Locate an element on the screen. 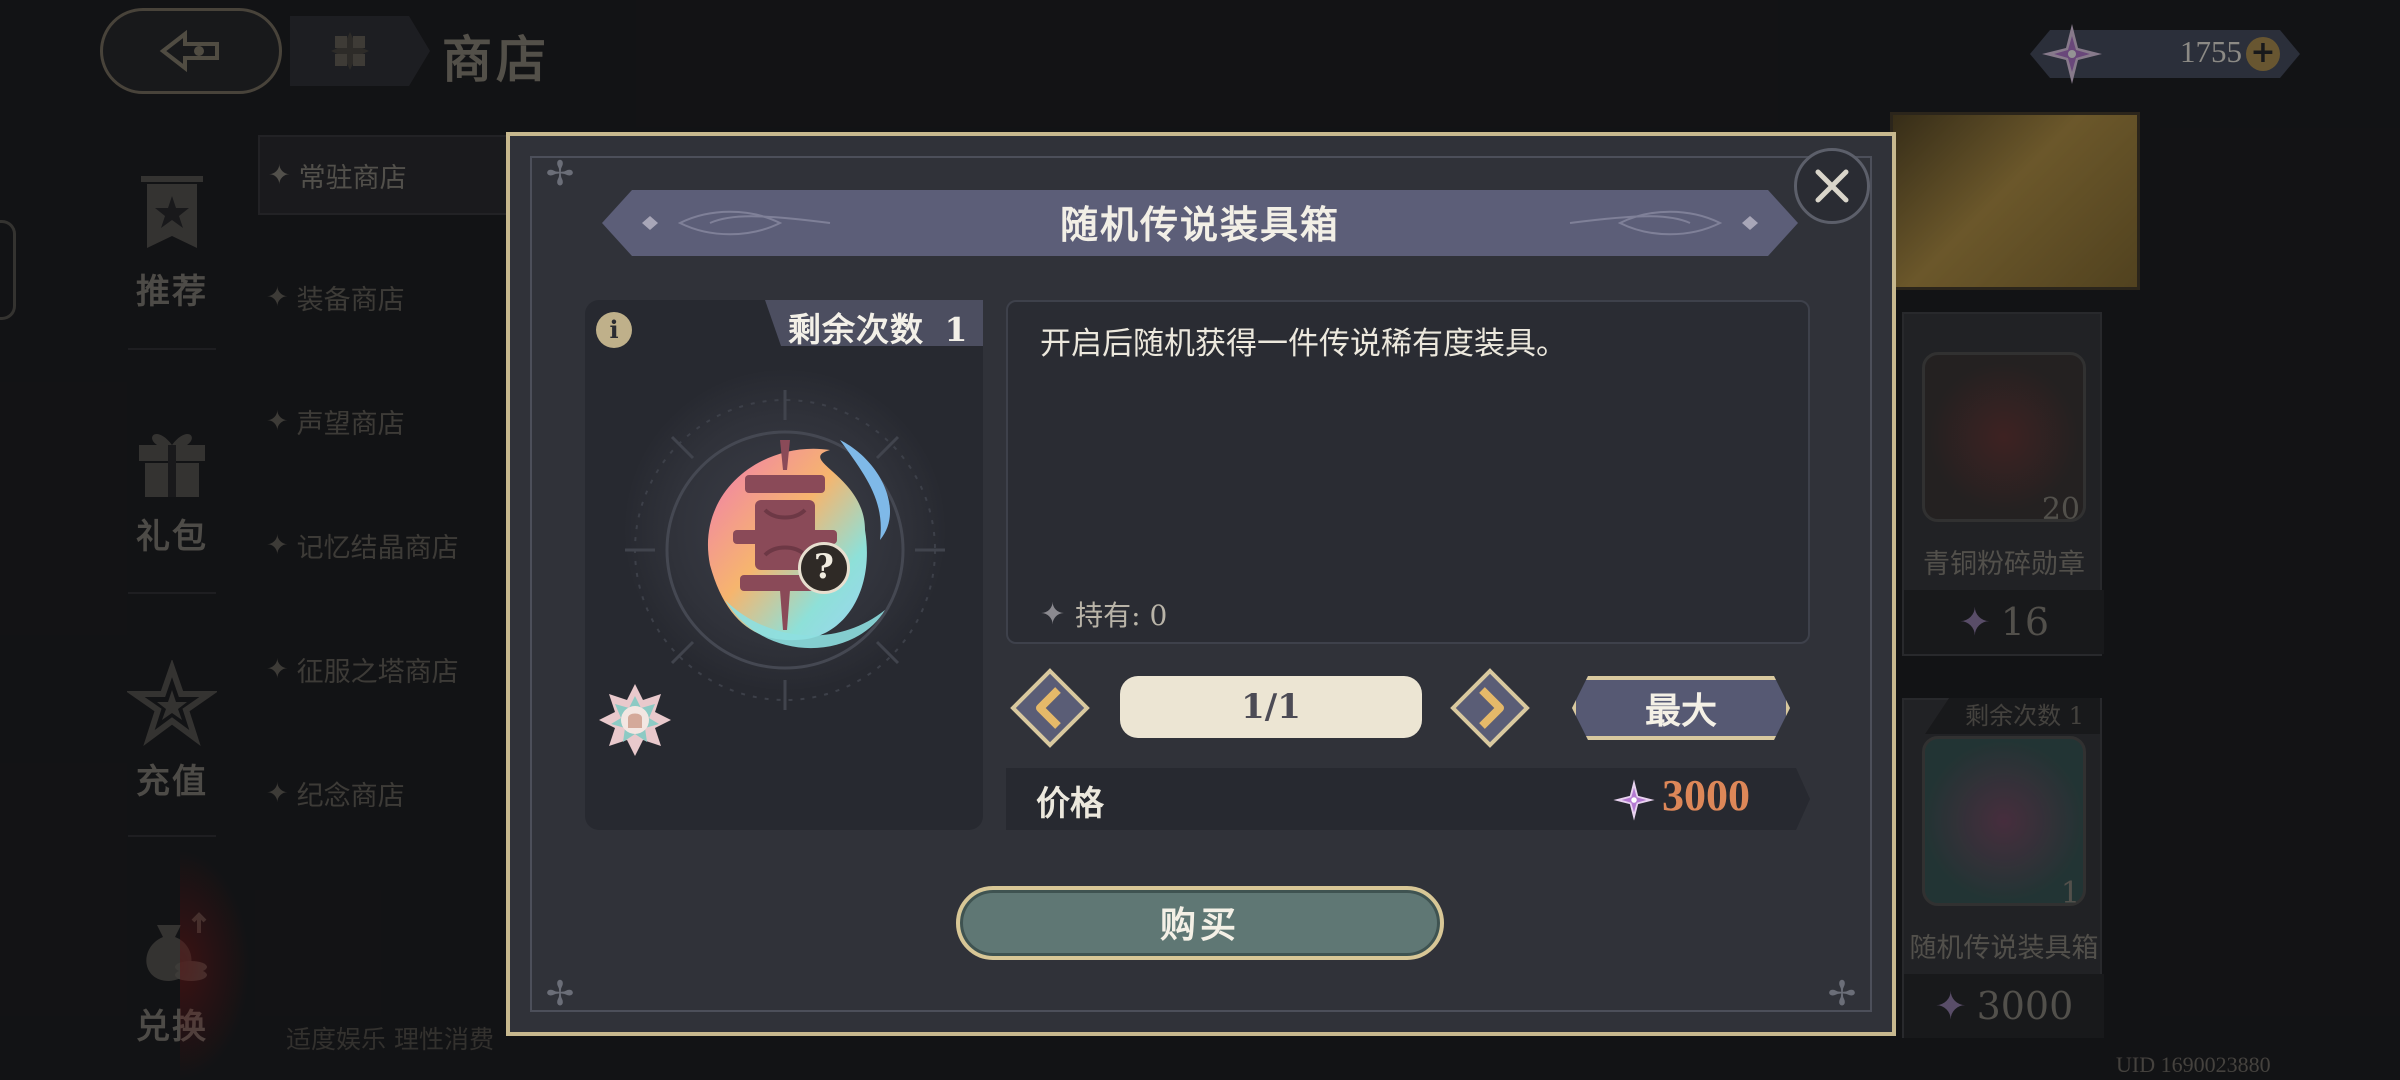 The width and height of the screenshot is (2400, 1080). max-button-label: 最大 is located at coordinates (1681, 708).